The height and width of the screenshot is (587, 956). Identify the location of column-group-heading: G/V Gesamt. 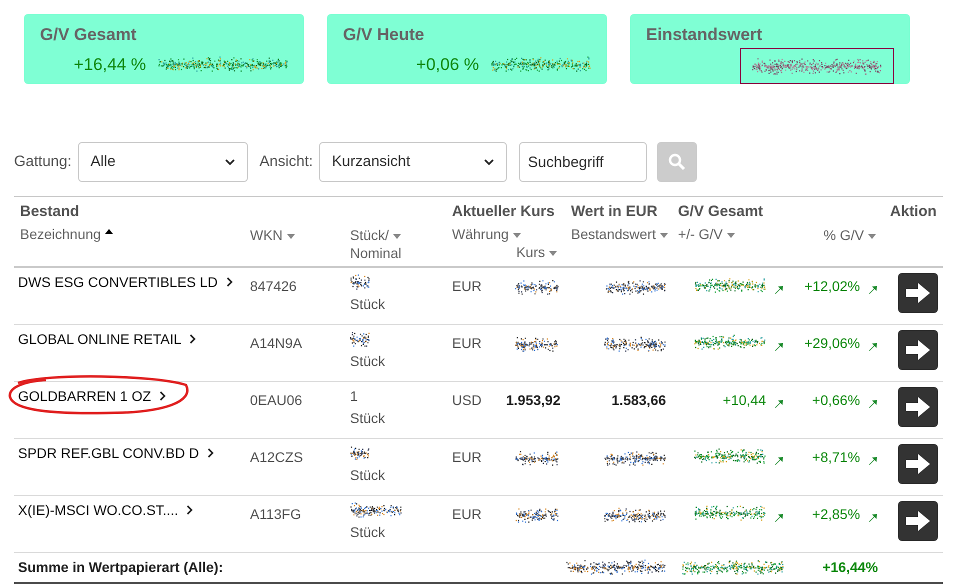
(721, 211).